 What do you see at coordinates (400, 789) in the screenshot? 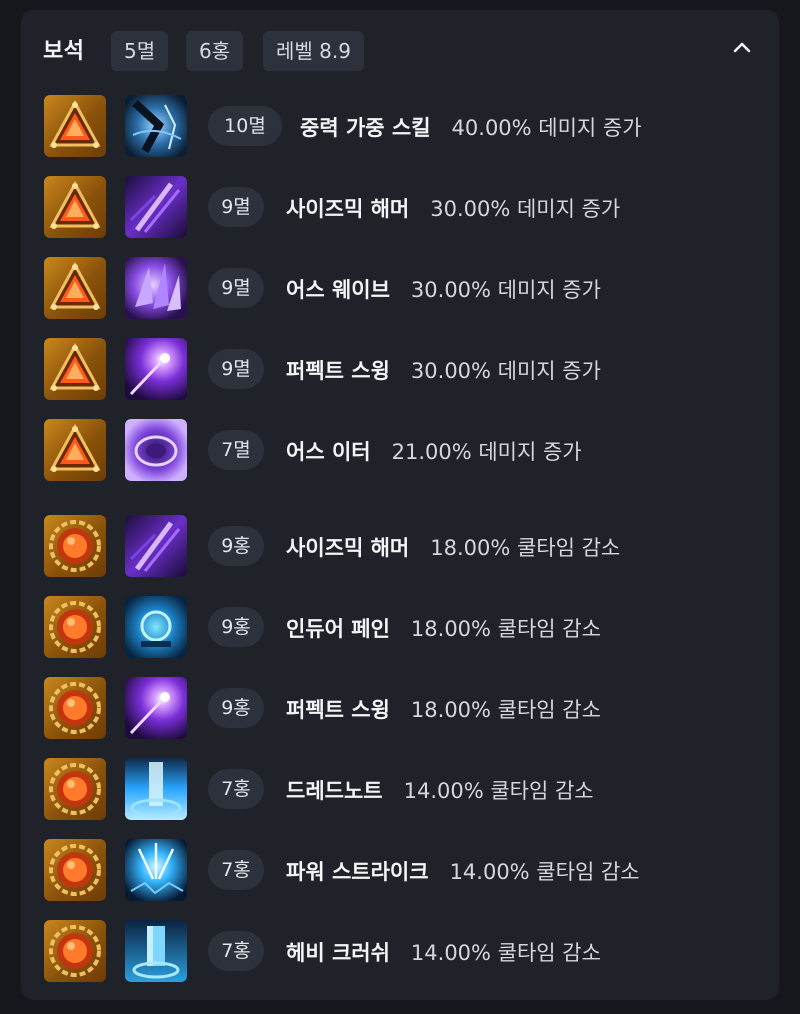
I see `gem-row: 7홍 드레드노트 14.00% 쿨타임 감소` at bounding box center [400, 789].